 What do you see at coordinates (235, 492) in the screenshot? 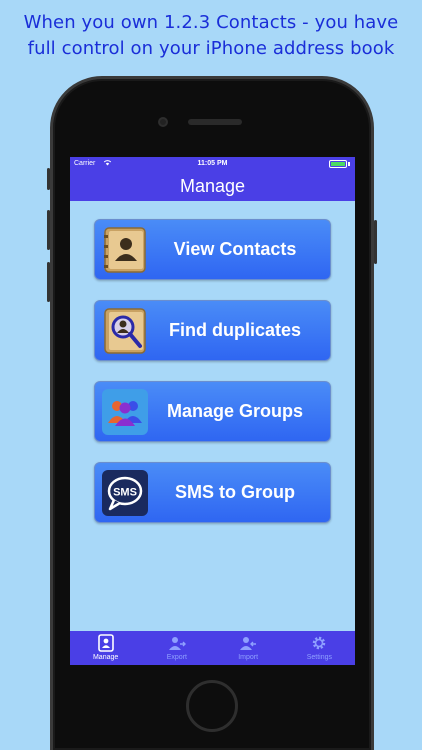
I see `sms-to-group-label: SMS to Group` at bounding box center [235, 492].